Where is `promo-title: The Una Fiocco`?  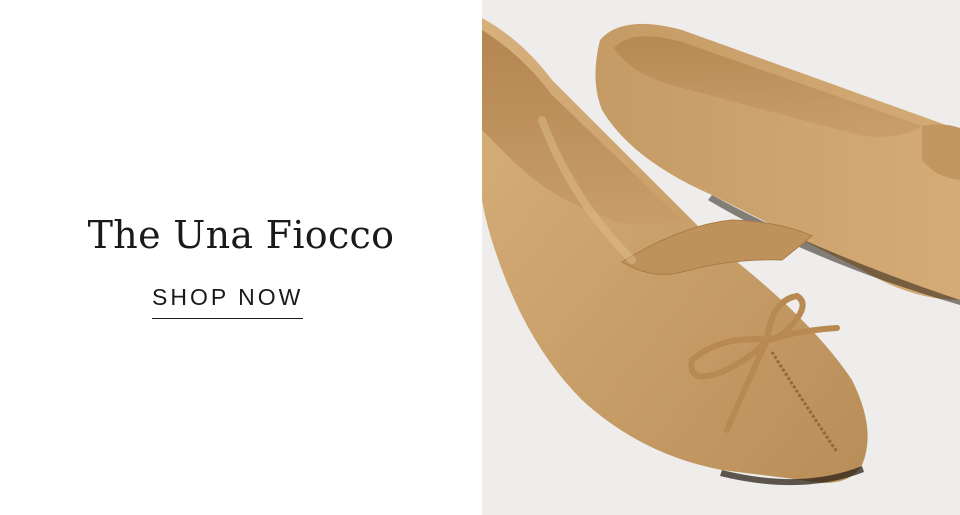 promo-title: The Una Fiocco is located at coordinates (241, 235).